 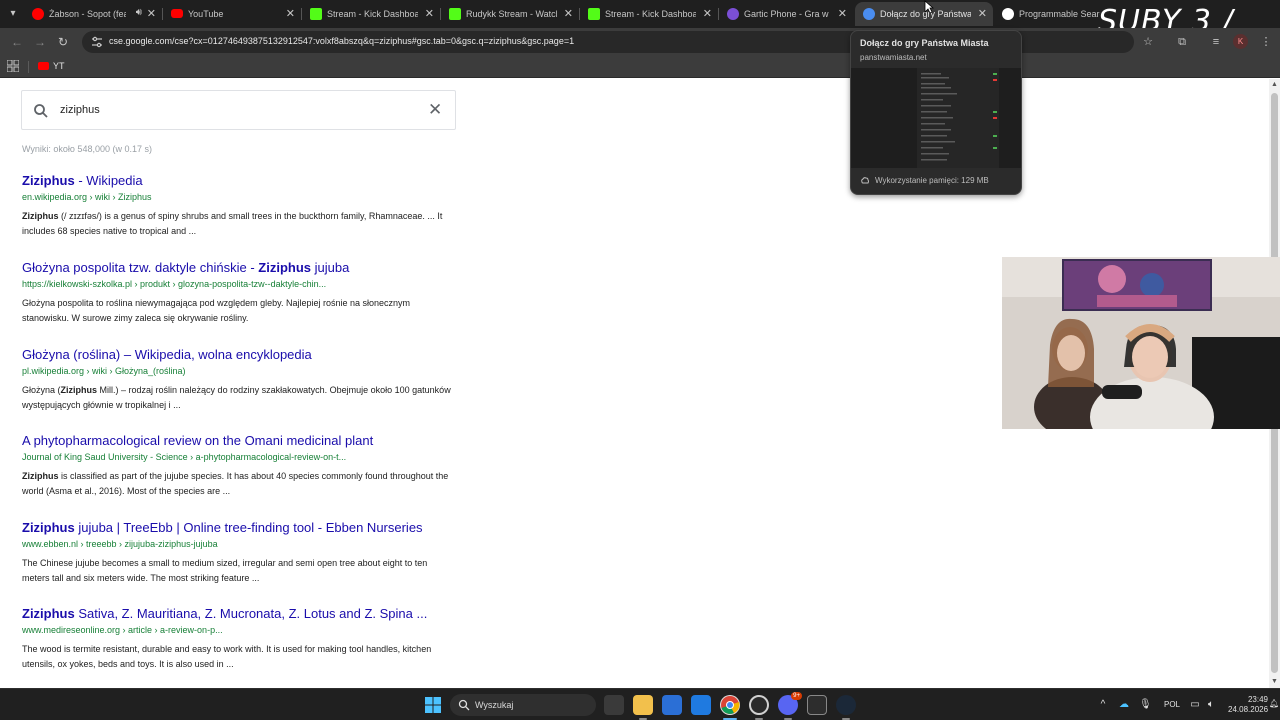 What do you see at coordinates (932, 180) in the screenshot?
I see `hover-card-memory: Wykorzystanie pamięci: 129 MB` at bounding box center [932, 180].